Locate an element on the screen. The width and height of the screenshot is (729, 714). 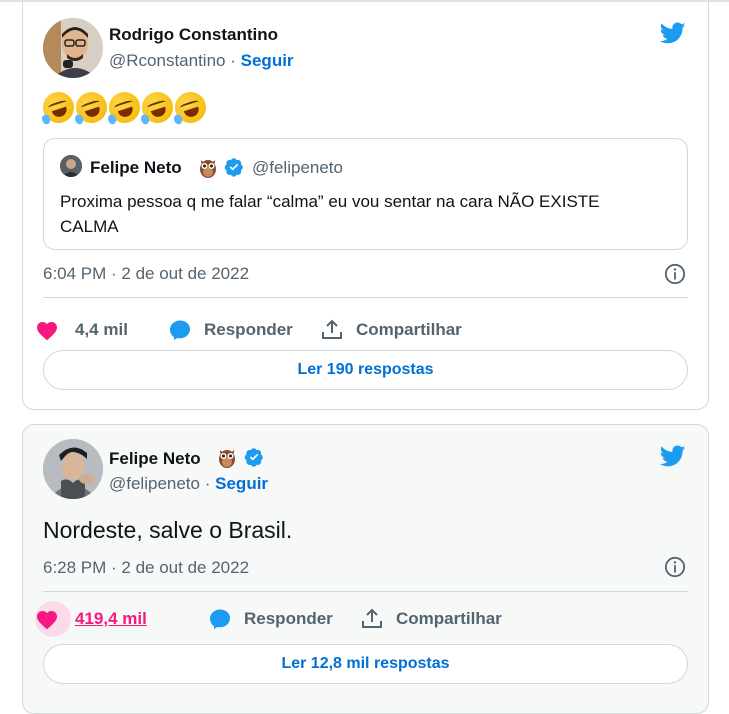
tweet-text: Nordeste, salve o Brasil. is located at coordinates (168, 530).